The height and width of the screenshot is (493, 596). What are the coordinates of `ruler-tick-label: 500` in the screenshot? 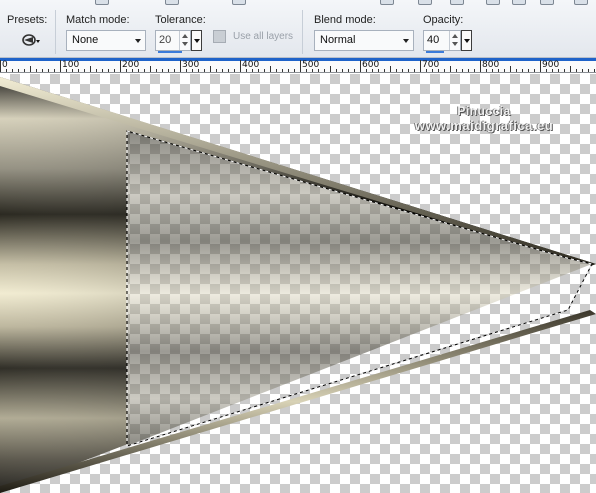 It's located at (311, 65).